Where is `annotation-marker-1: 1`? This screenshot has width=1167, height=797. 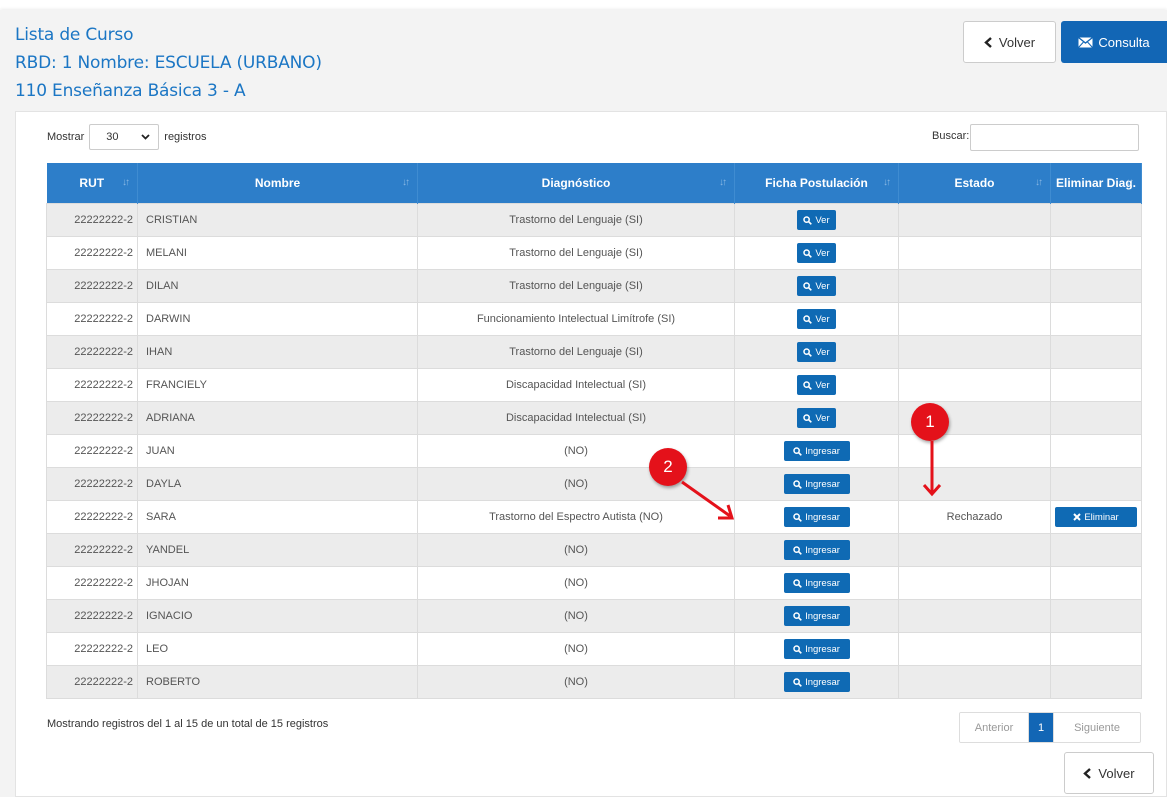 annotation-marker-1: 1 is located at coordinates (930, 422).